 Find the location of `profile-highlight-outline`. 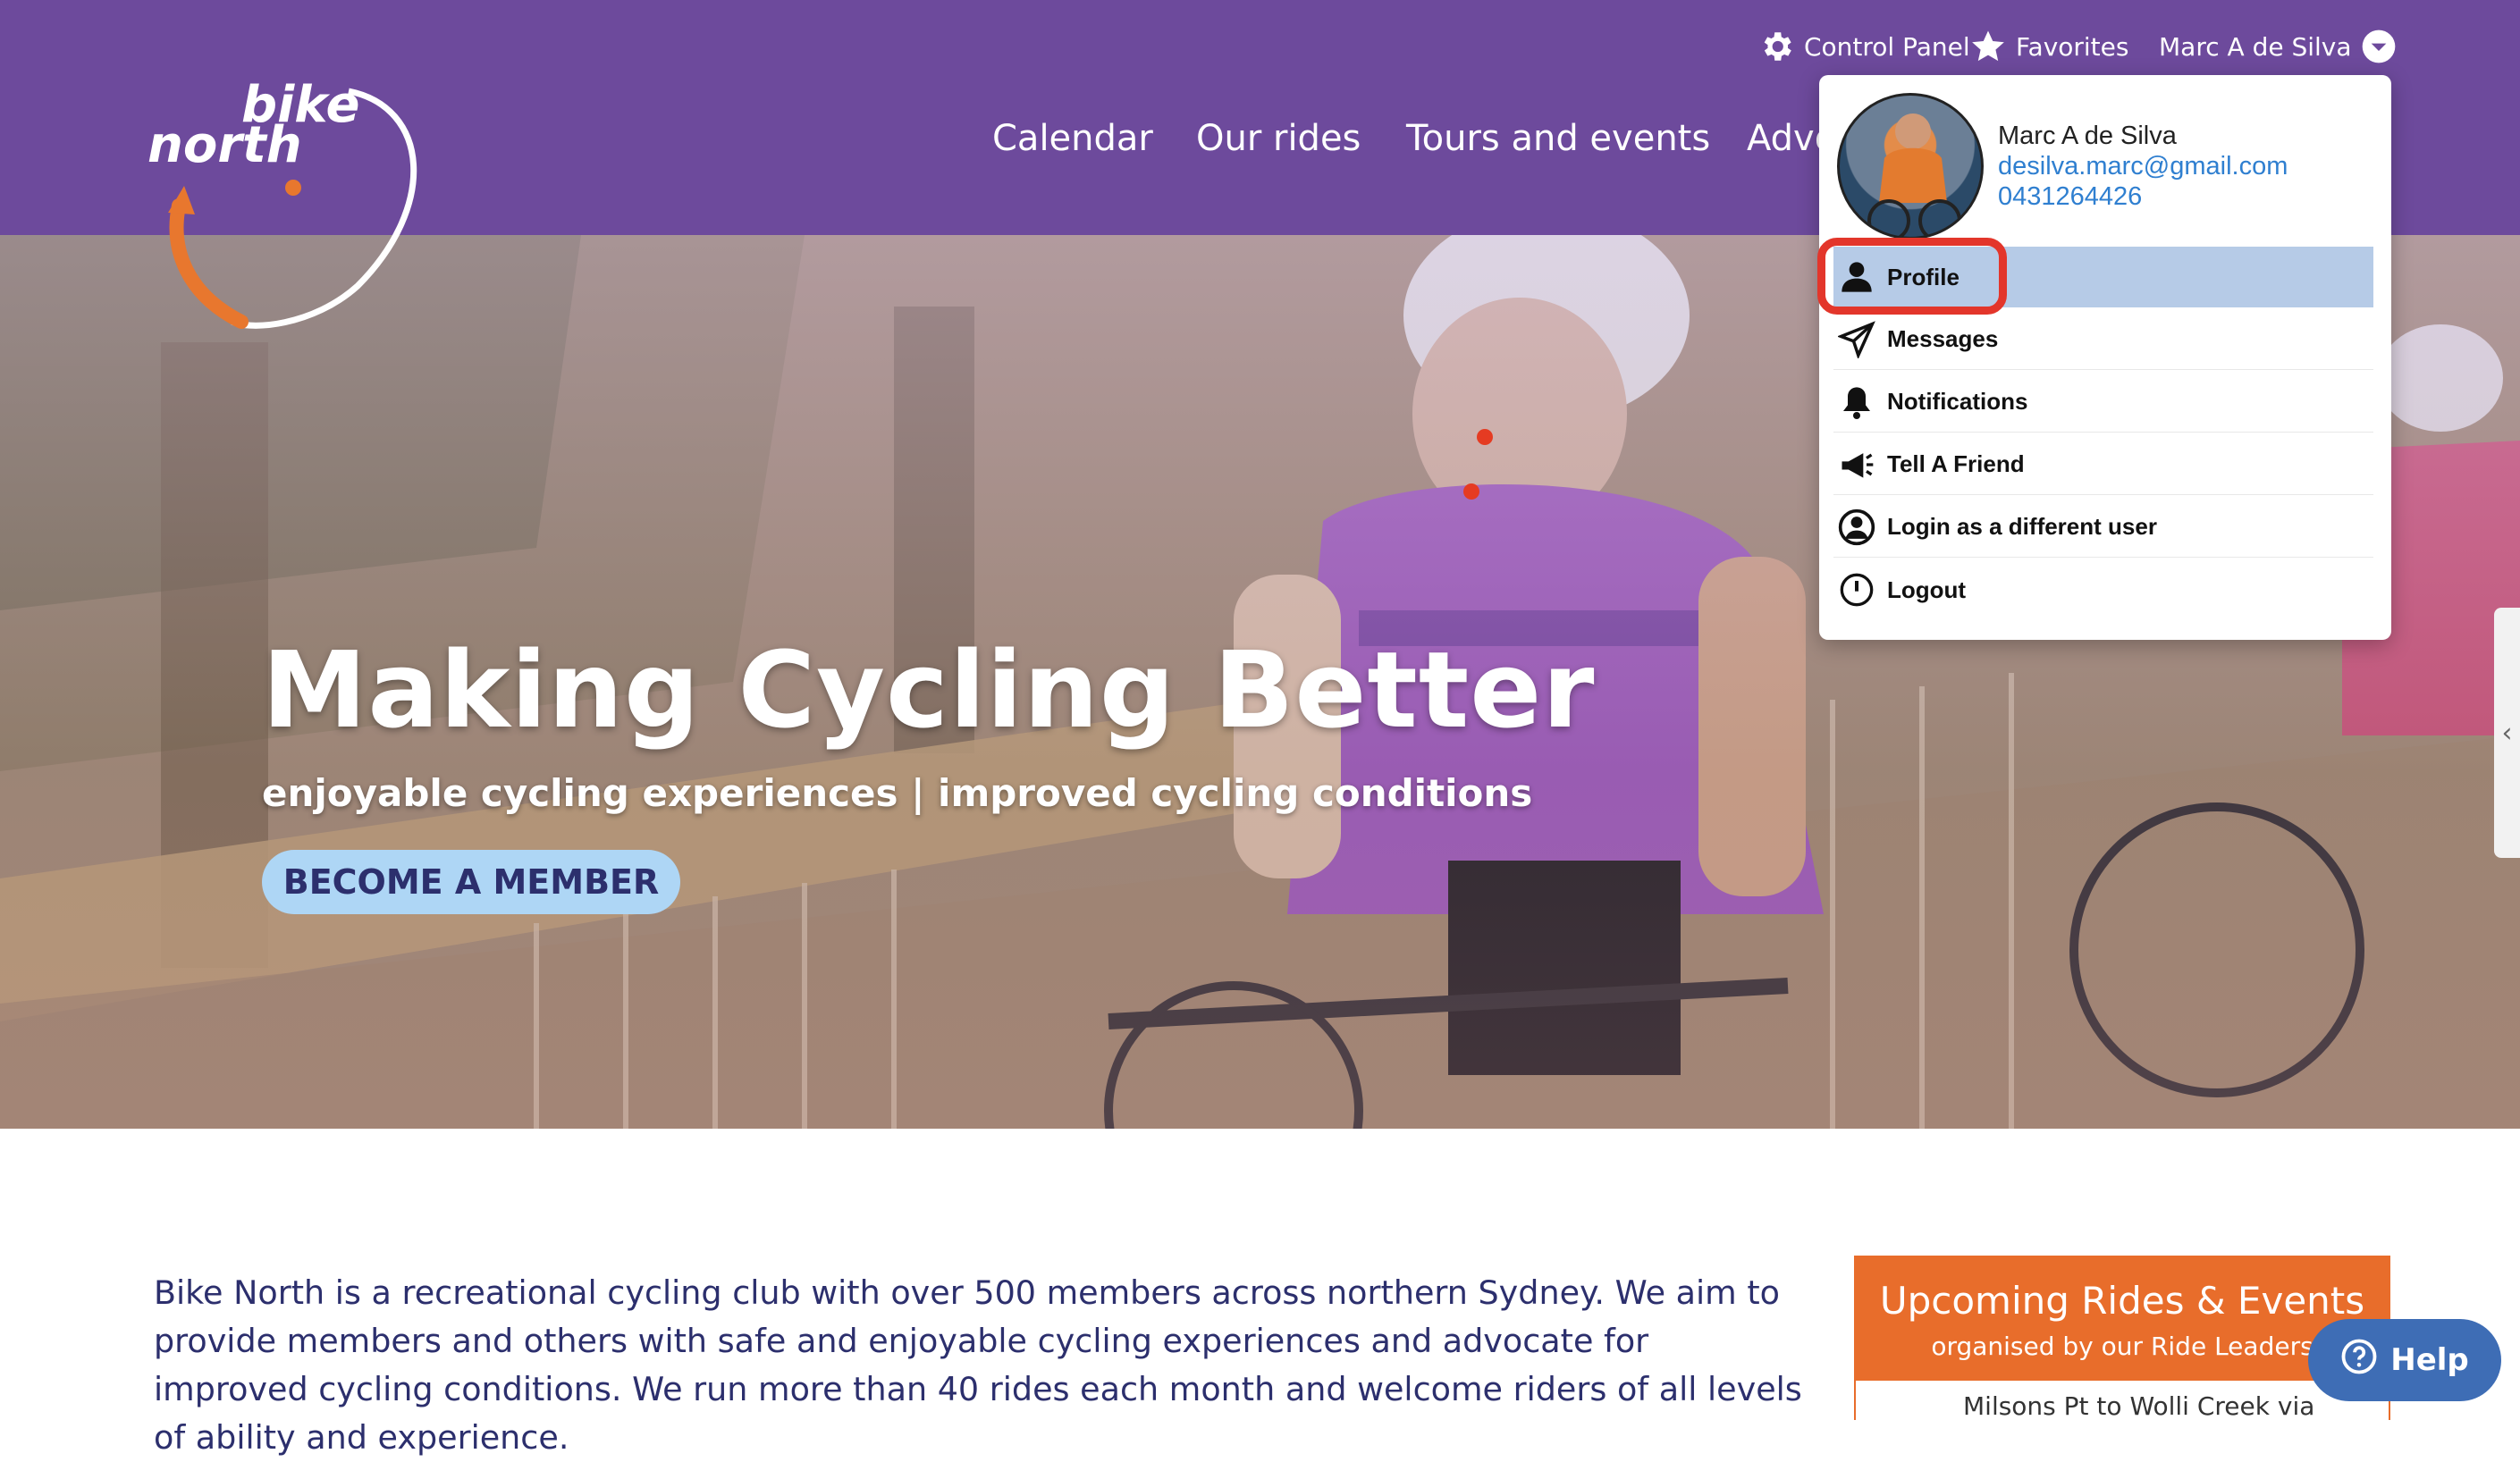

profile-highlight-outline is located at coordinates (1912, 276).